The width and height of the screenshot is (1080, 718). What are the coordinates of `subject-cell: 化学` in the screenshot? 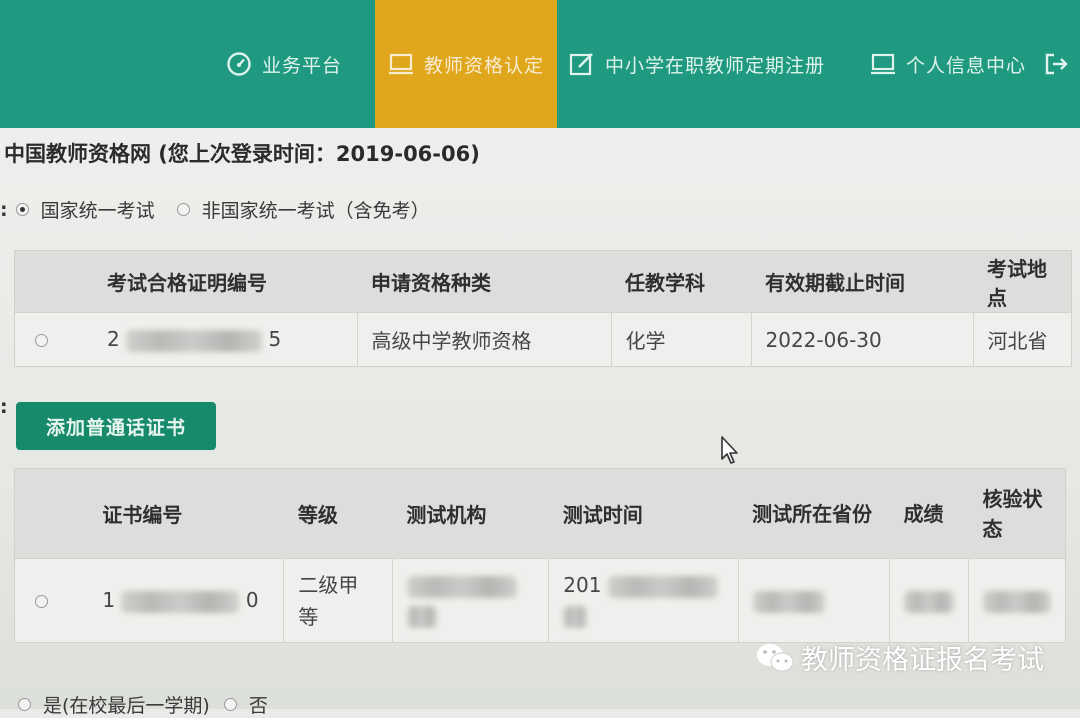 It's located at (680, 339).